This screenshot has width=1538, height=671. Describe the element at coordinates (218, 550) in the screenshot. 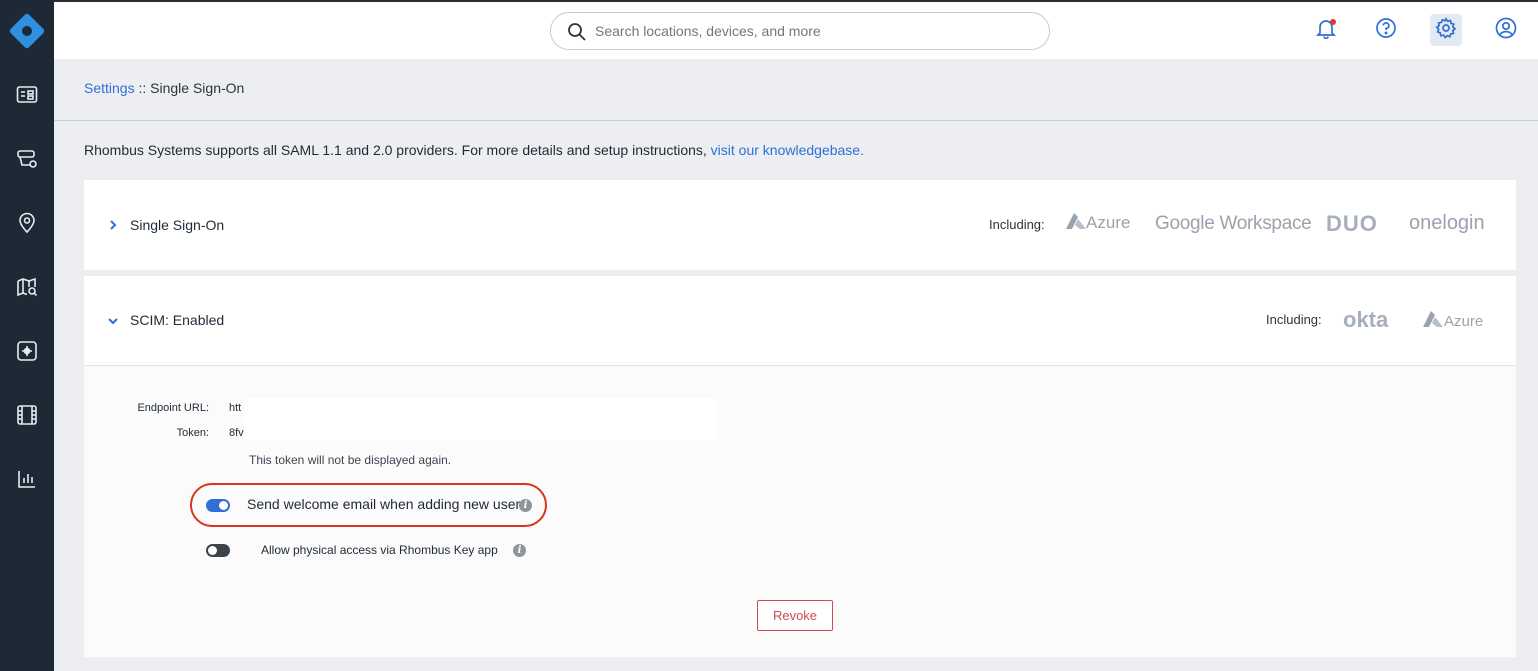

I see `physical-access-toggle` at that location.